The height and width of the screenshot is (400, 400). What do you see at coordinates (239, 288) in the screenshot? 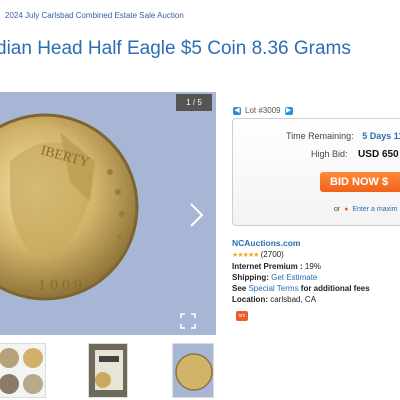
I see `see-text: See` at bounding box center [239, 288].